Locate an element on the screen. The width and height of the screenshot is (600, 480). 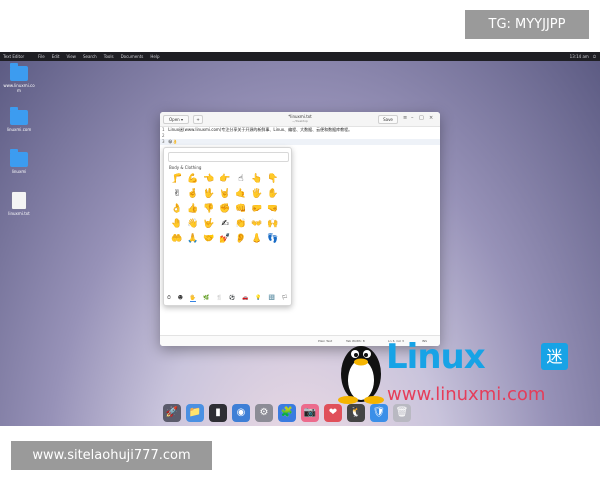
emoji-item: 👋 is located at coordinates (193, 224).